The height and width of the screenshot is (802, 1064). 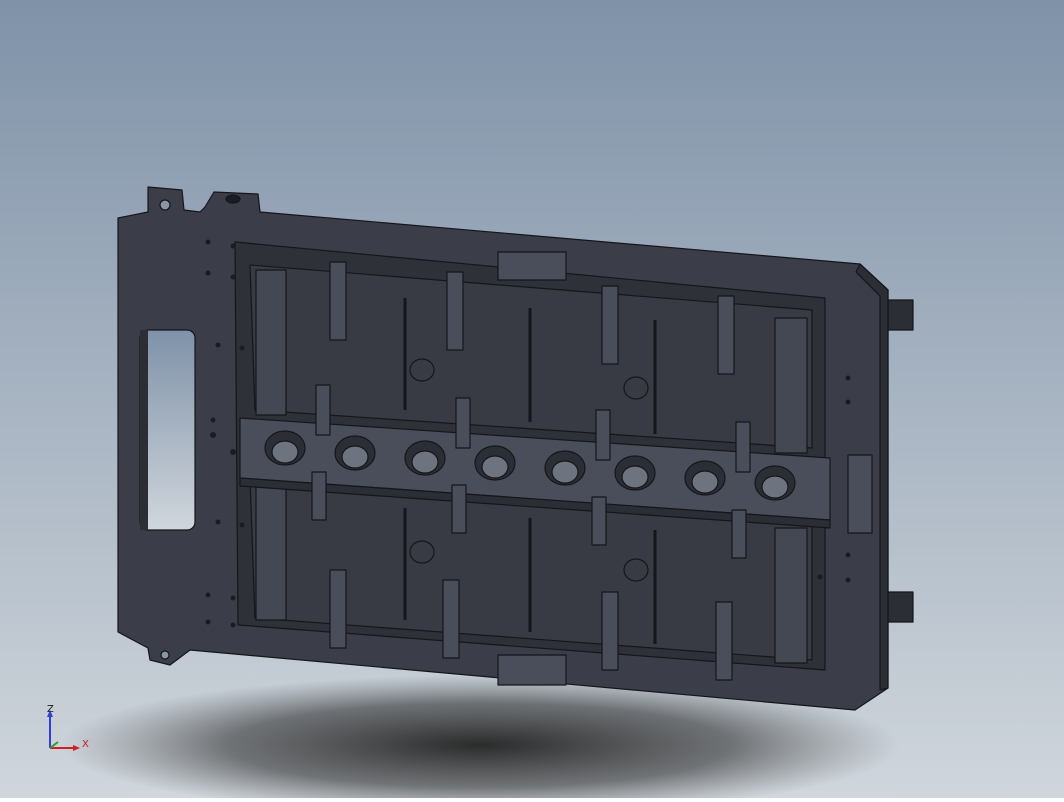 I want to click on z-axis-label: Z, so click(x=50, y=709).